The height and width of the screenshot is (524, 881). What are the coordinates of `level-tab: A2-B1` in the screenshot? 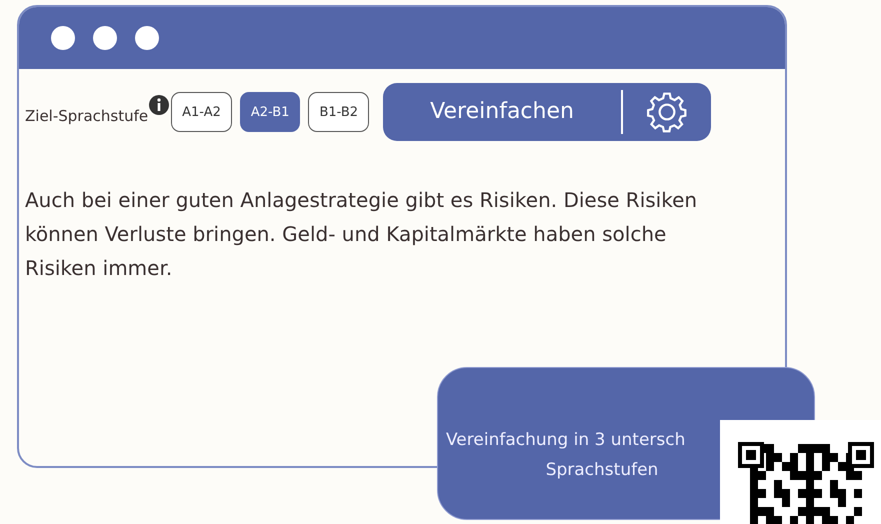 It's located at (270, 112).